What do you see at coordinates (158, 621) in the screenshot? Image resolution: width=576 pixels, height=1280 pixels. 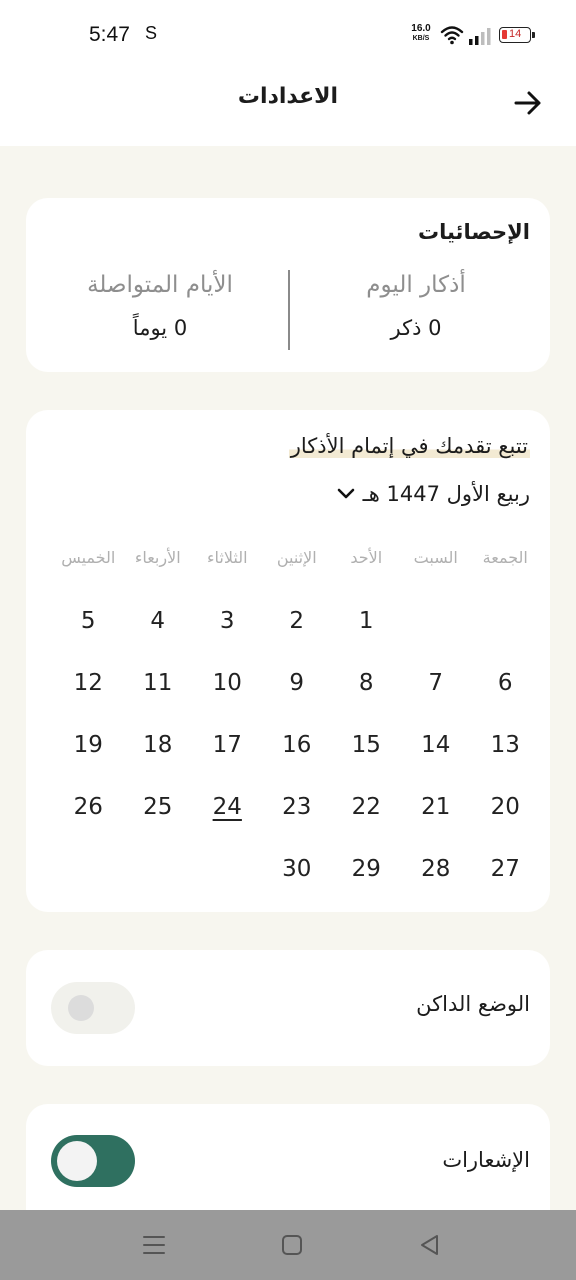 I see `calendar-day: 4` at bounding box center [158, 621].